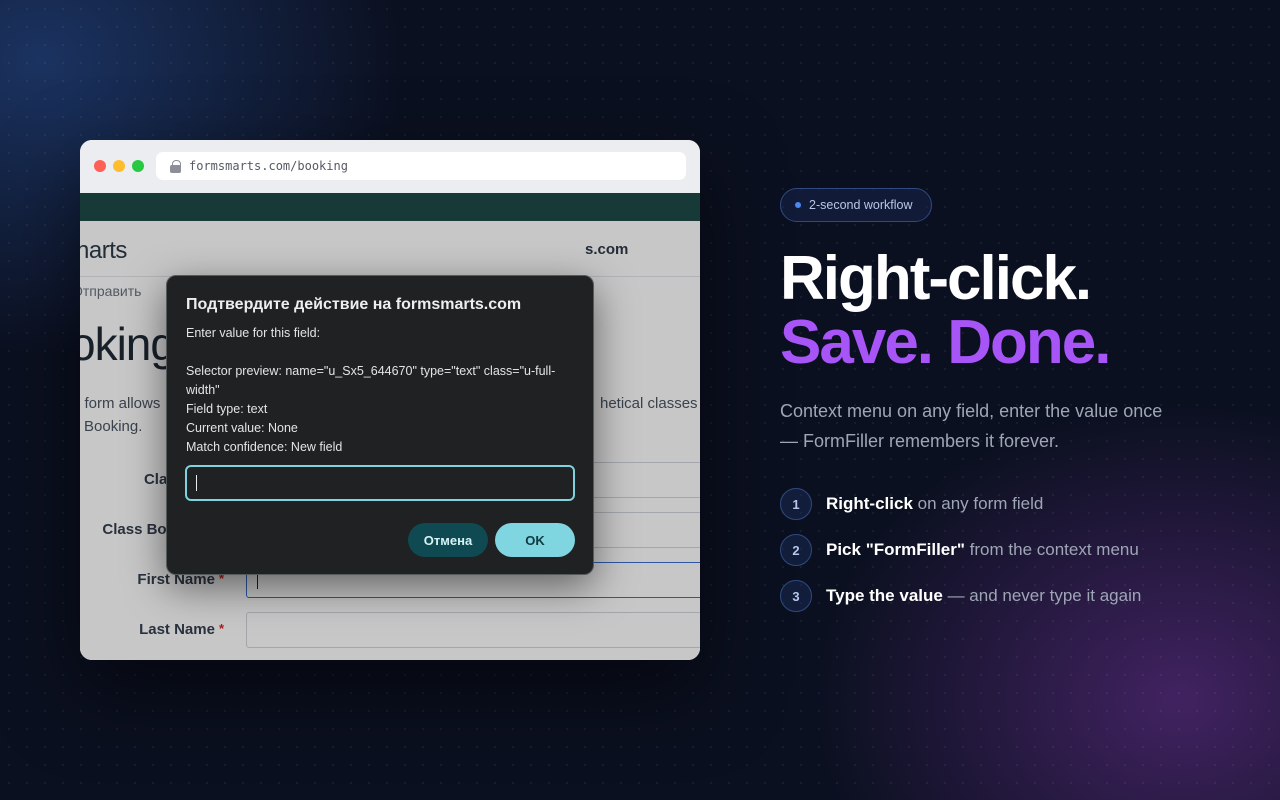  I want to click on dialog-match-confidence: Match confidence: New field, so click(264, 447).